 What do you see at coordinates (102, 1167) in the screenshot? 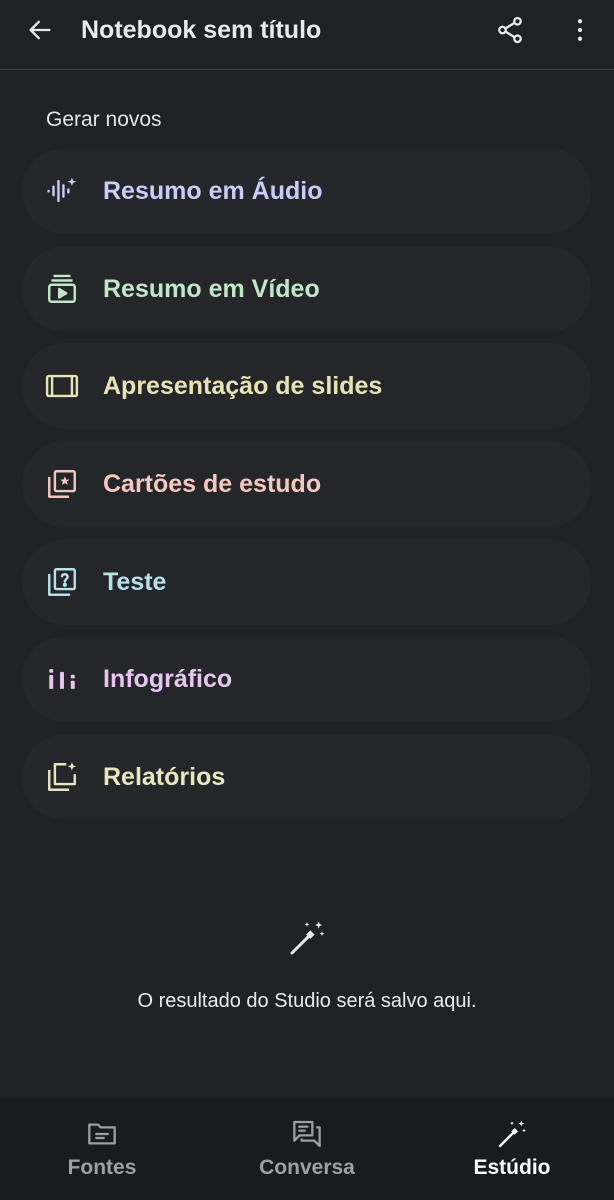
I see `nav-label: Fontes` at bounding box center [102, 1167].